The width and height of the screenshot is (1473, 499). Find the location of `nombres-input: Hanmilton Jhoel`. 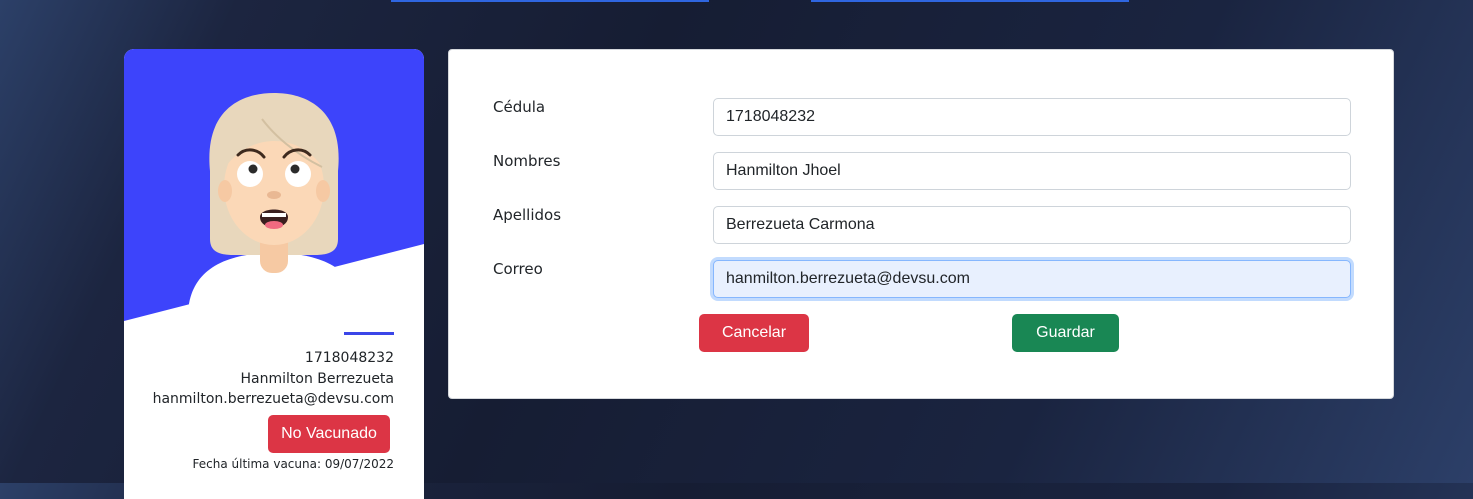

nombres-input: Hanmilton Jhoel is located at coordinates (1032, 171).